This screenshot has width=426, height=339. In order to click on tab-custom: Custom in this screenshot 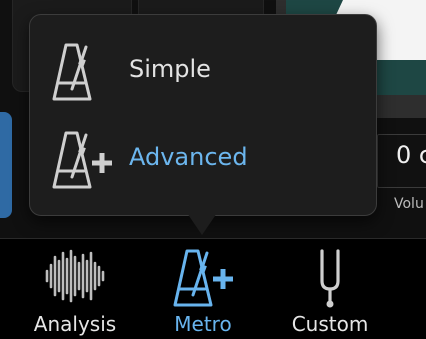, I will do `click(330, 289)`.